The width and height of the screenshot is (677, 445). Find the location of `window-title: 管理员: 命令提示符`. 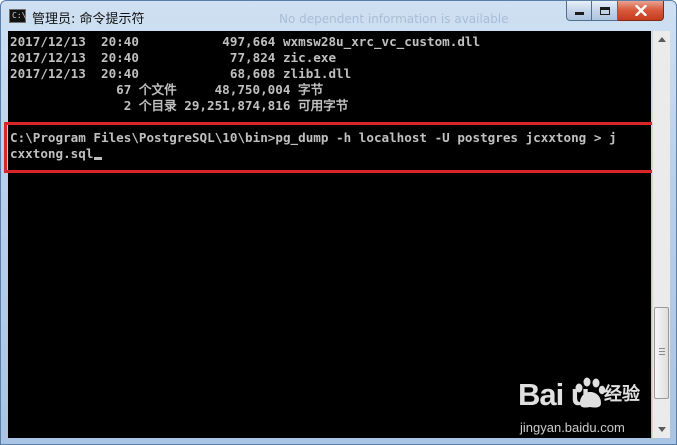

window-title: 管理员: 命令提示符 is located at coordinates (88, 19).